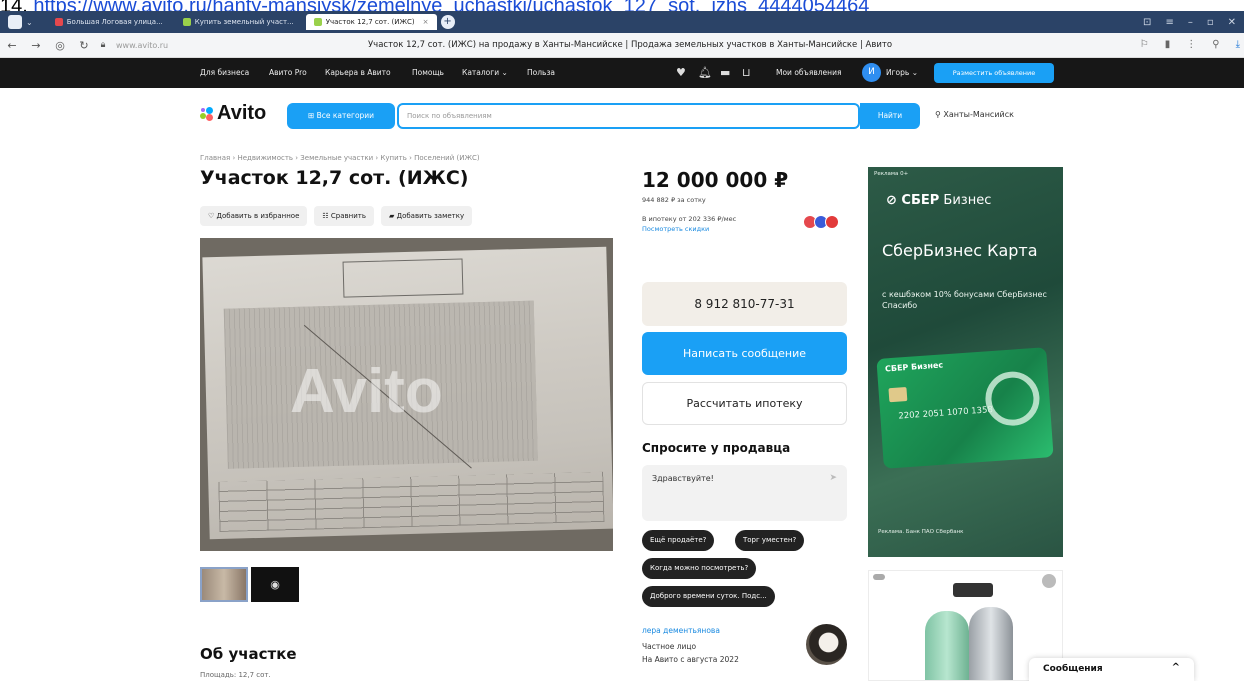 The height and width of the screenshot is (681, 1244). What do you see at coordinates (426, 22) in the screenshot?
I see `close-tab-icon: ×` at bounding box center [426, 22].